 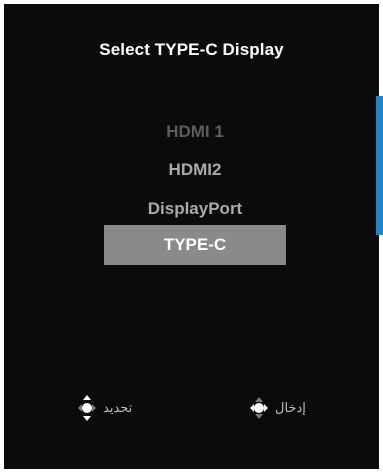 I want to click on hint-select-label: تحديد, so click(x=118, y=407).